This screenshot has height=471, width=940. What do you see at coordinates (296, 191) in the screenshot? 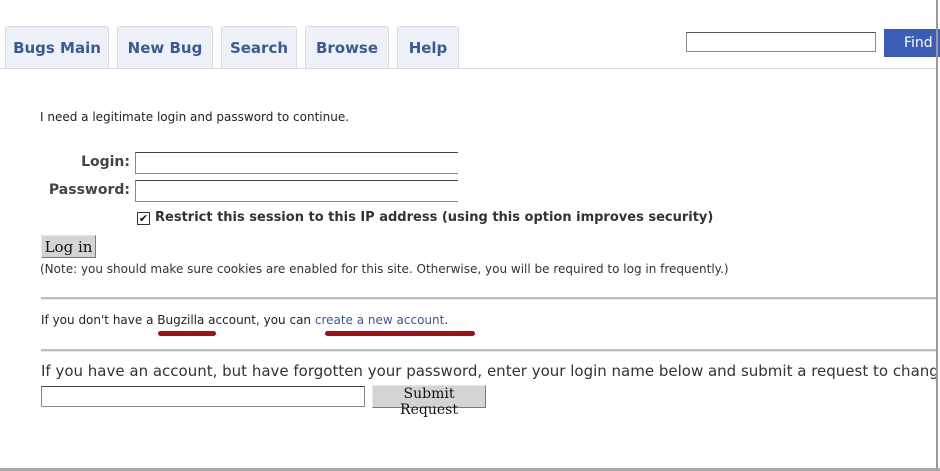
I see `password-field` at bounding box center [296, 191].